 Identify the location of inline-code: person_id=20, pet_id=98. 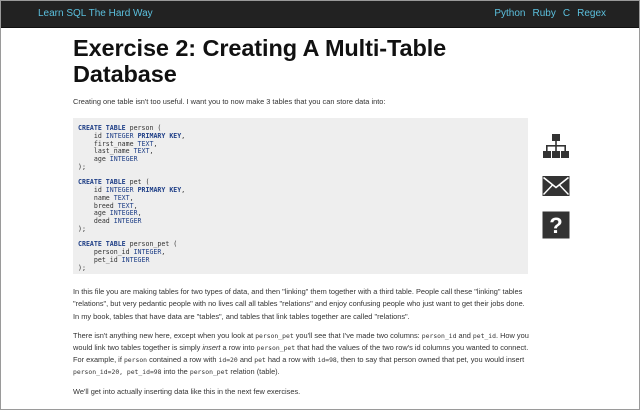
(117, 372).